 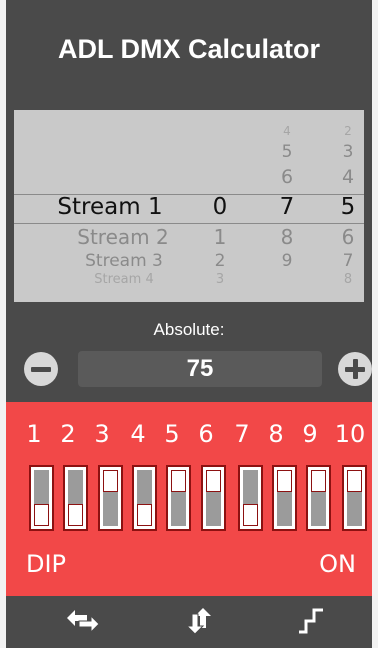 I want to click on swap-horizontal-button, so click(x=83, y=621).